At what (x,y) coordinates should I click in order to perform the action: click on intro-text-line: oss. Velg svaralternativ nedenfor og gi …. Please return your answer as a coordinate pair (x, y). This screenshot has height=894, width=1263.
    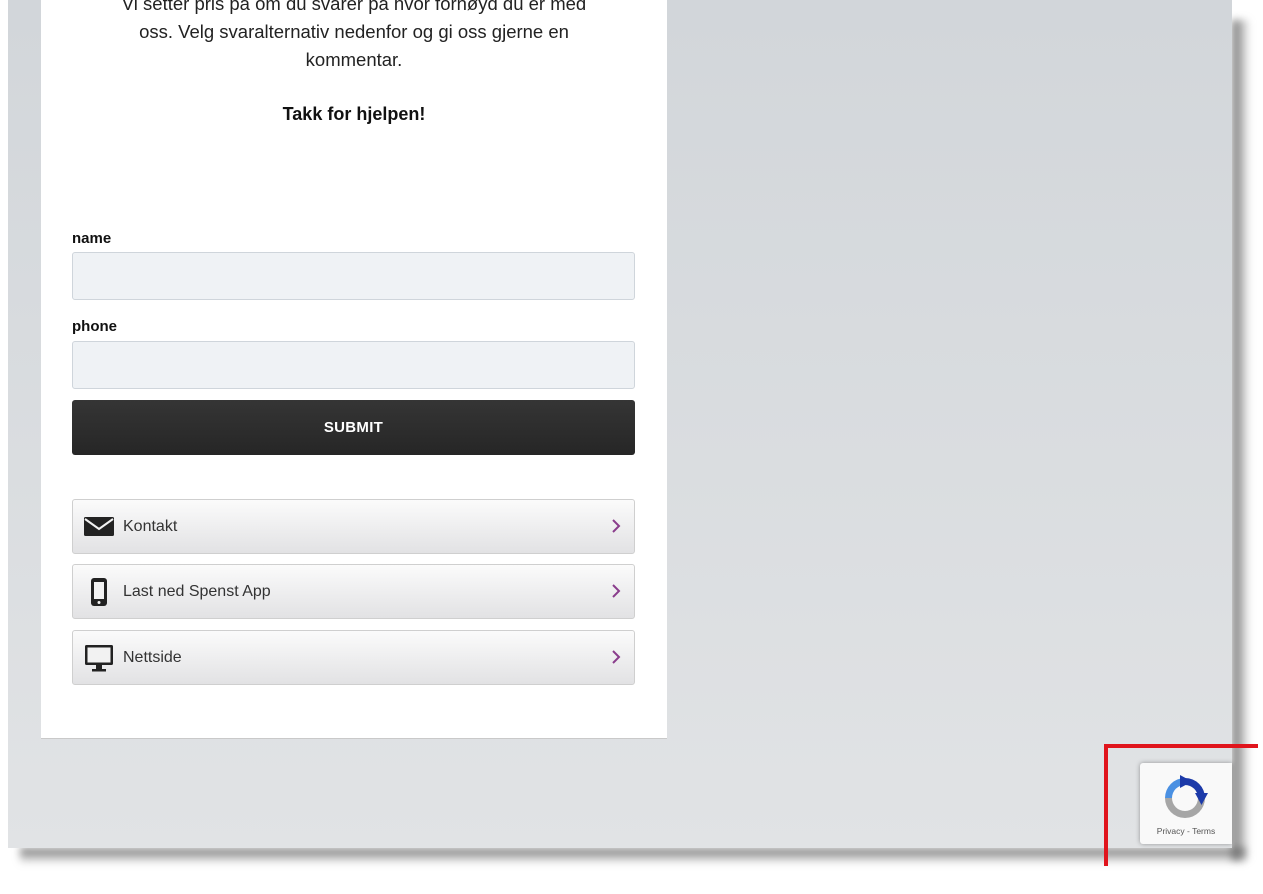
    Looking at the image, I should click on (354, 31).